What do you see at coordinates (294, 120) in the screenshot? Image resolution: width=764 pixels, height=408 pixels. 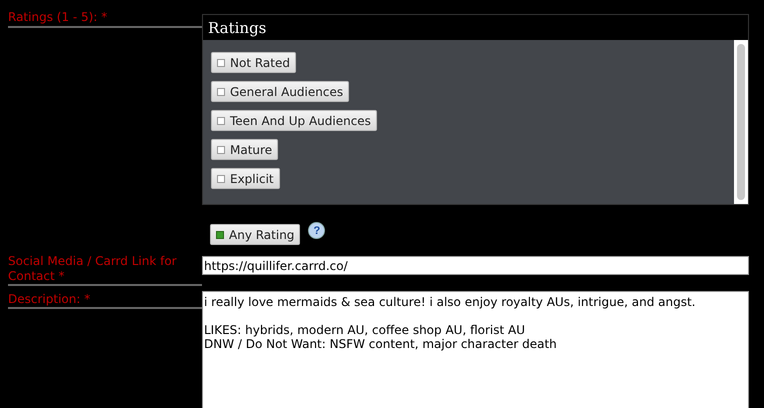 I see `rating-option: Teen And Up Audiences` at bounding box center [294, 120].